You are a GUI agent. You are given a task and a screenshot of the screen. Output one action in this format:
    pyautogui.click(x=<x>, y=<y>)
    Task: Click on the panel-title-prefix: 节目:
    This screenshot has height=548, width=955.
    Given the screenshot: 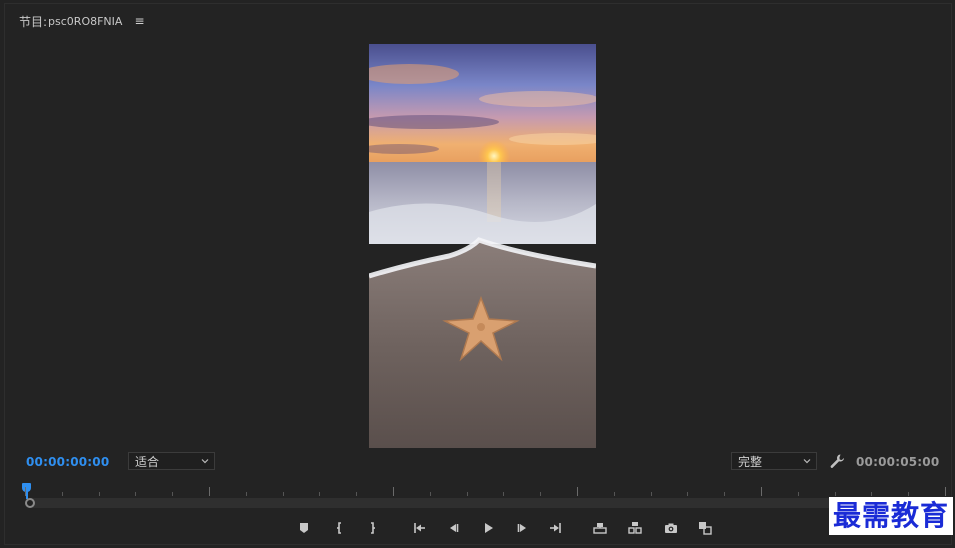 What is the action you would take?
    pyautogui.click(x=33, y=21)
    